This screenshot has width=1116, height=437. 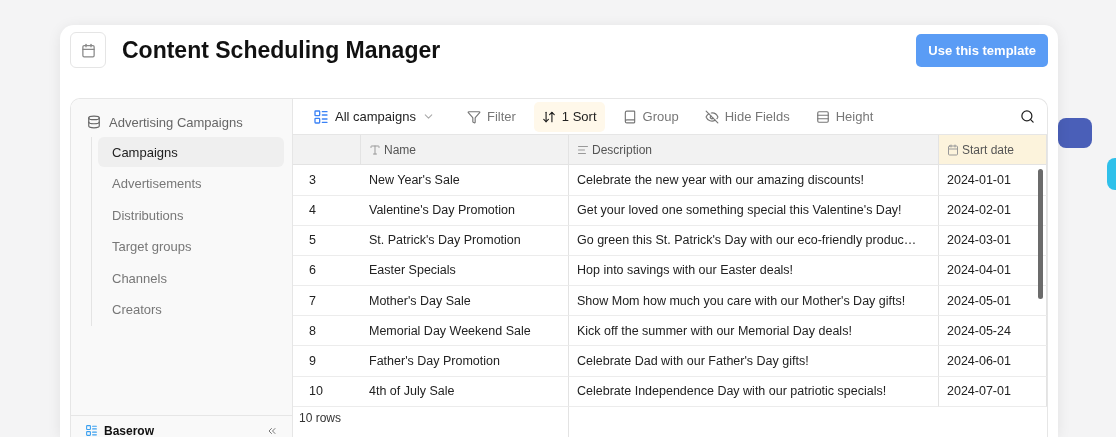 I want to click on background-block, so click(x=1075, y=133).